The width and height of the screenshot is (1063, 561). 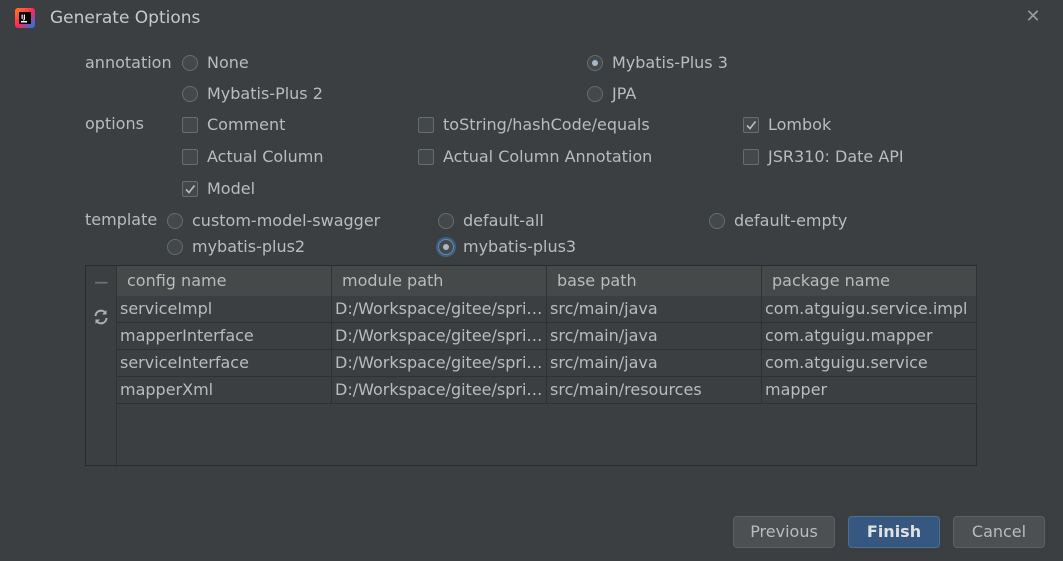 What do you see at coordinates (869, 363) in the screenshot?
I see `cell-package-name: com.atguigu.service` at bounding box center [869, 363].